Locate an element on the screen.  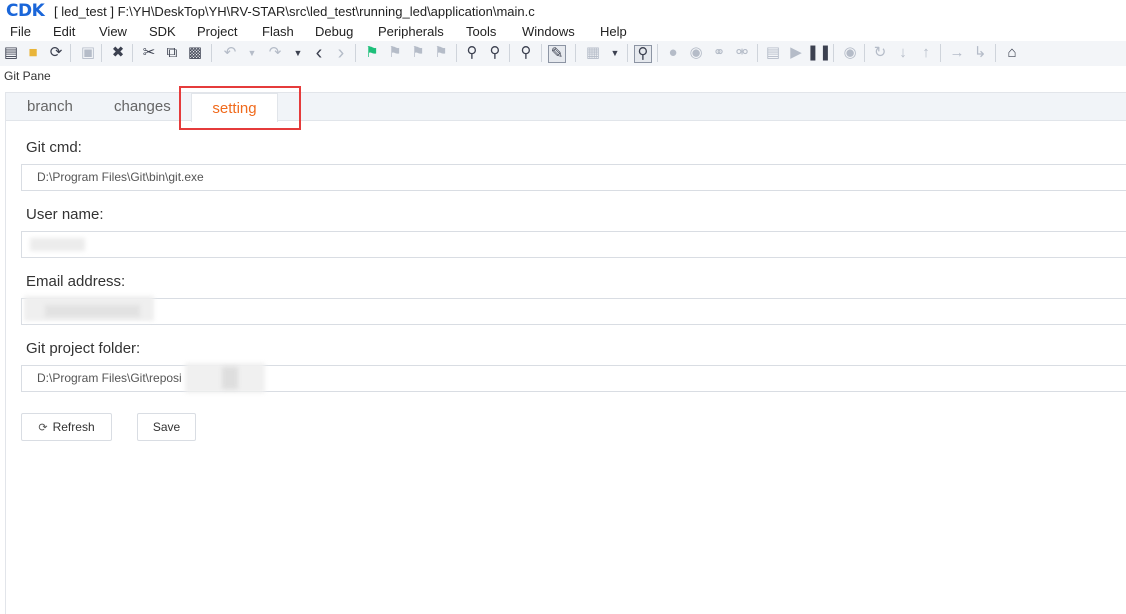
zoom-icon: ⚲ is located at coordinates (643, 54).